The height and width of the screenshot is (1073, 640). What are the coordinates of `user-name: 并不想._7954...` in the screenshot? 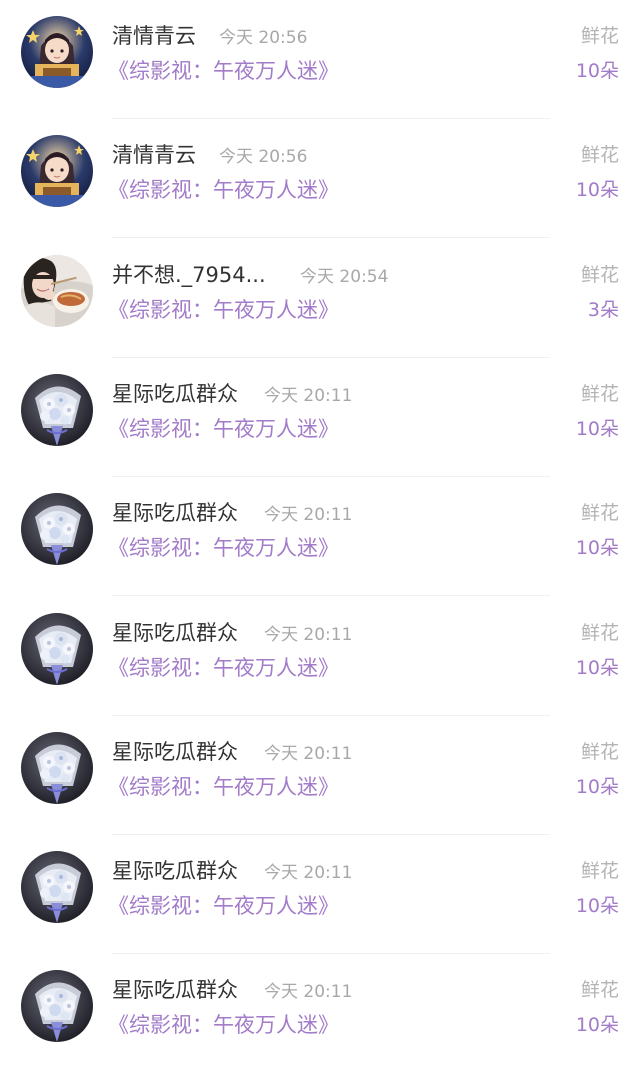 It's located at (189, 275).